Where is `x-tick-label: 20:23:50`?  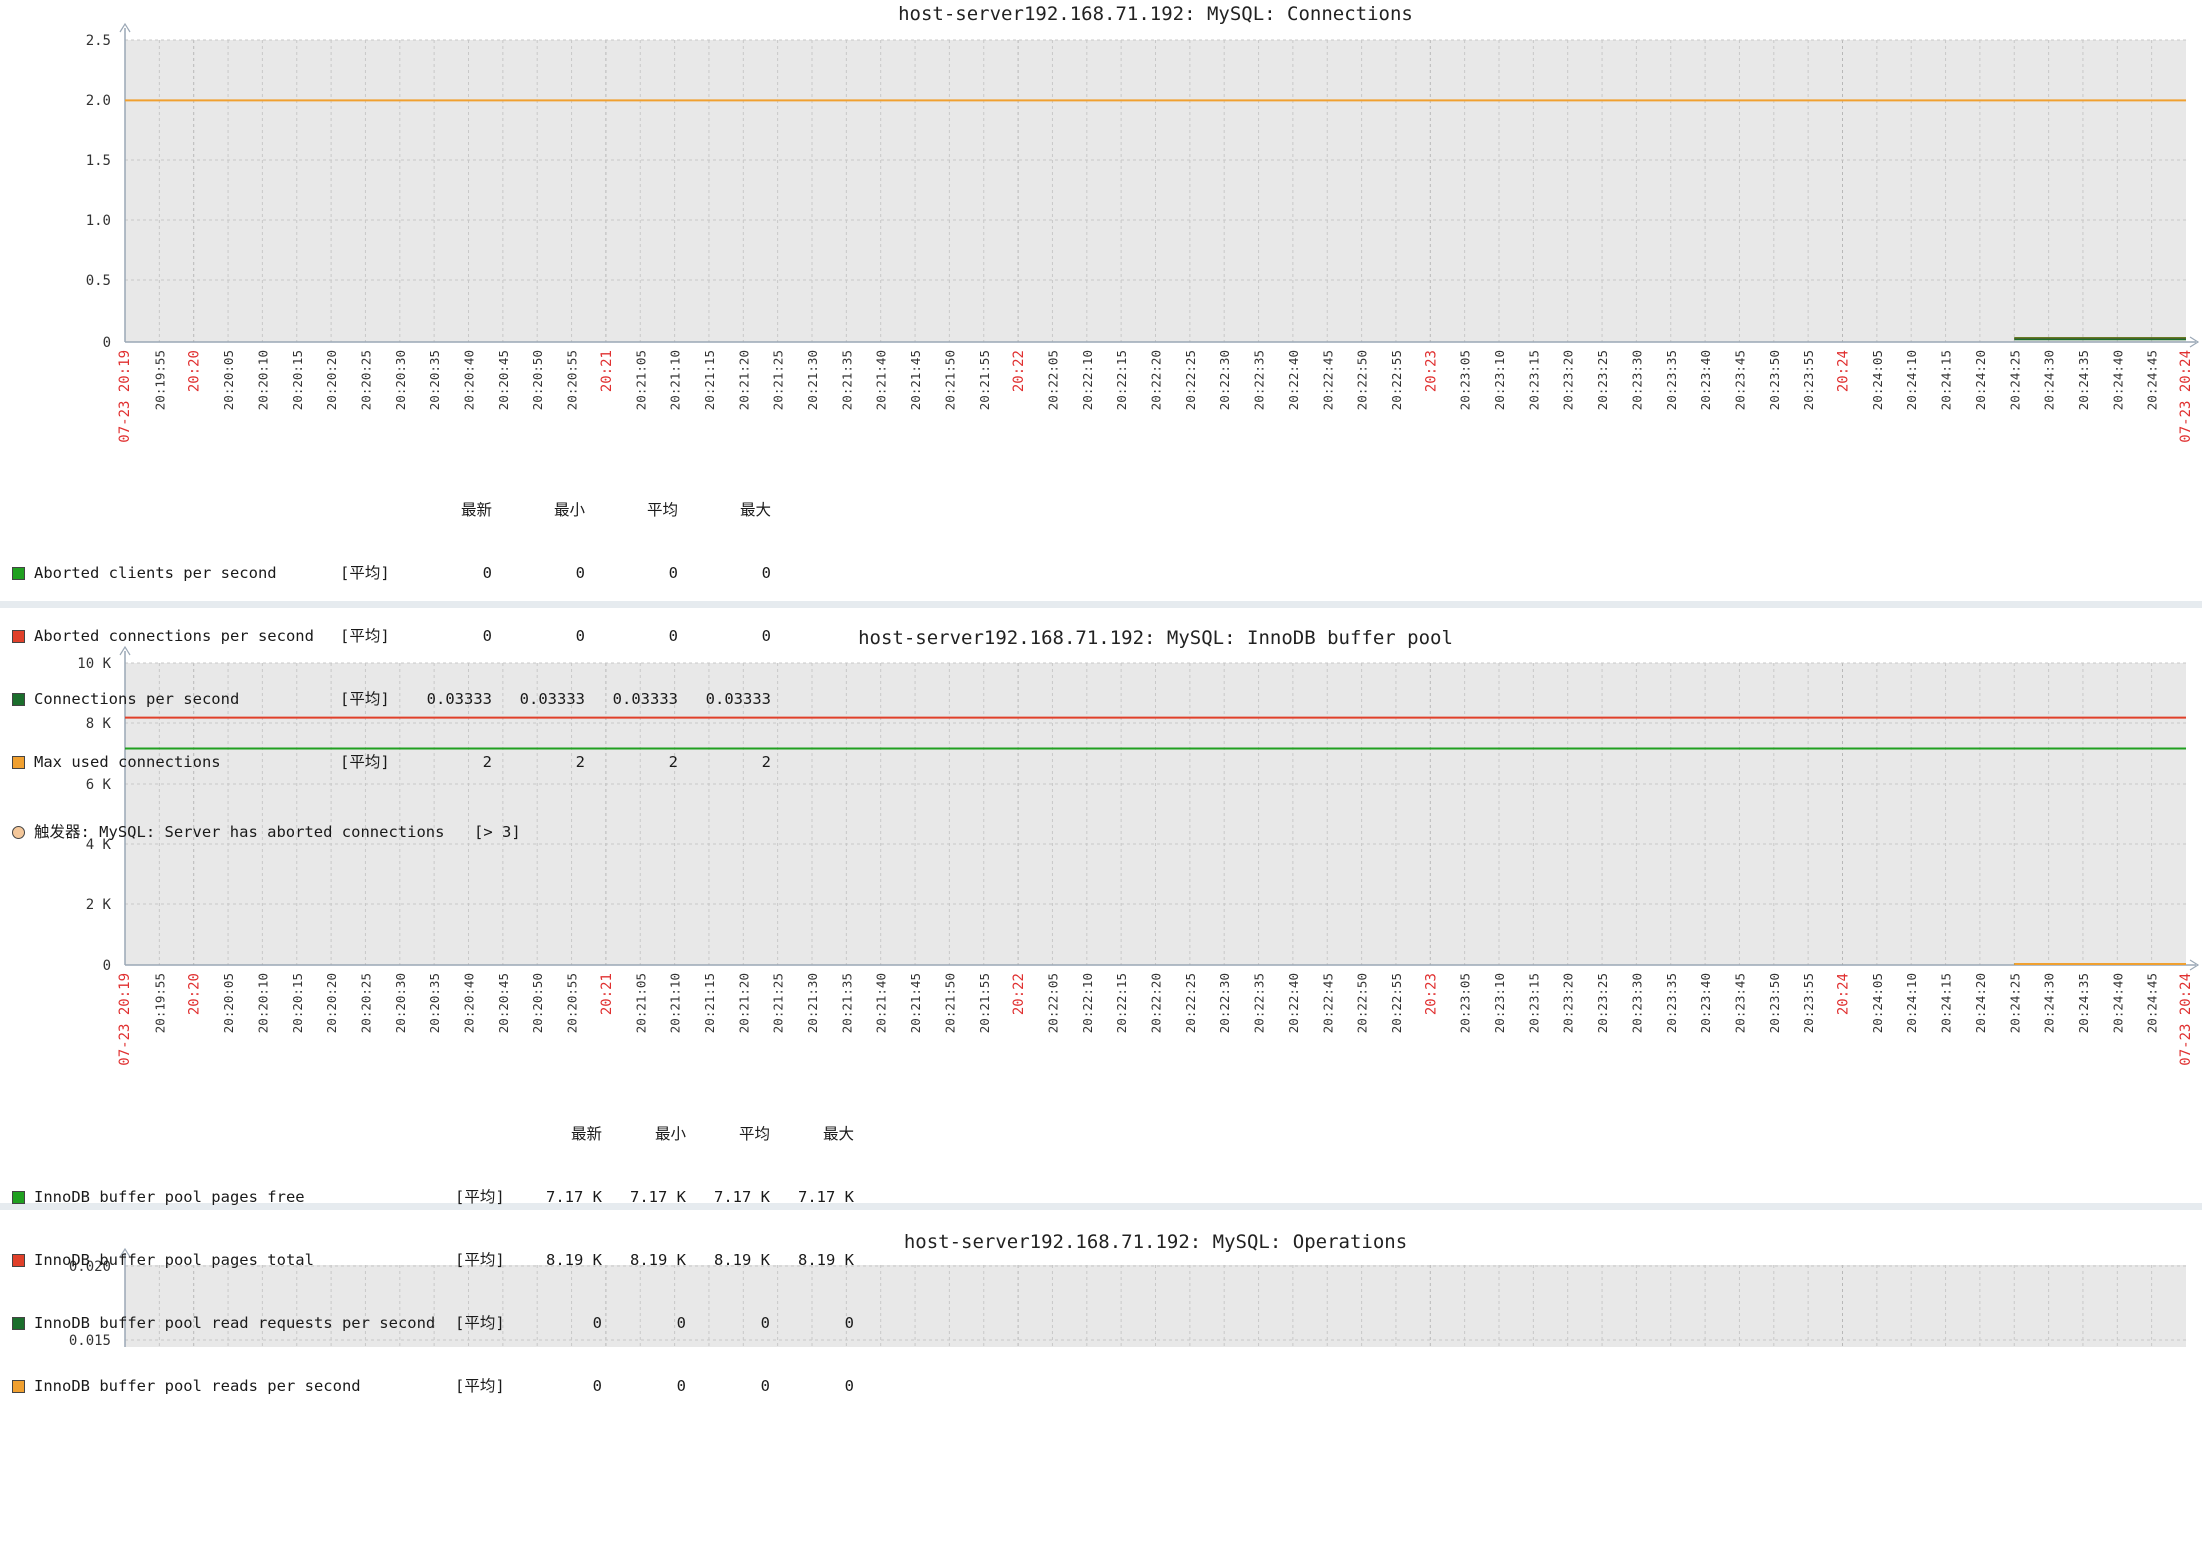
x-tick-label: 20:23:50 is located at coordinates (1774, 1003).